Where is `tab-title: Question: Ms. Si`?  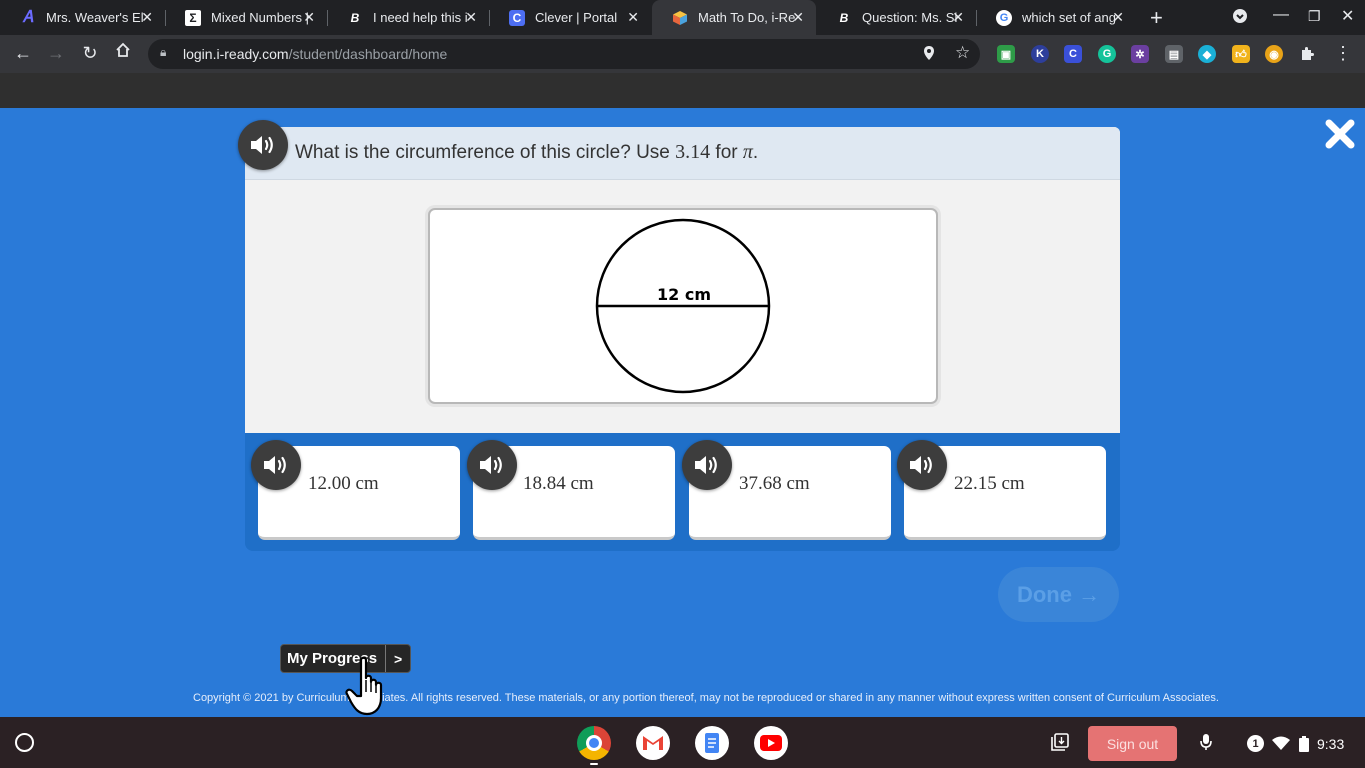 tab-title: Question: Ms. Si is located at coordinates (910, 17).